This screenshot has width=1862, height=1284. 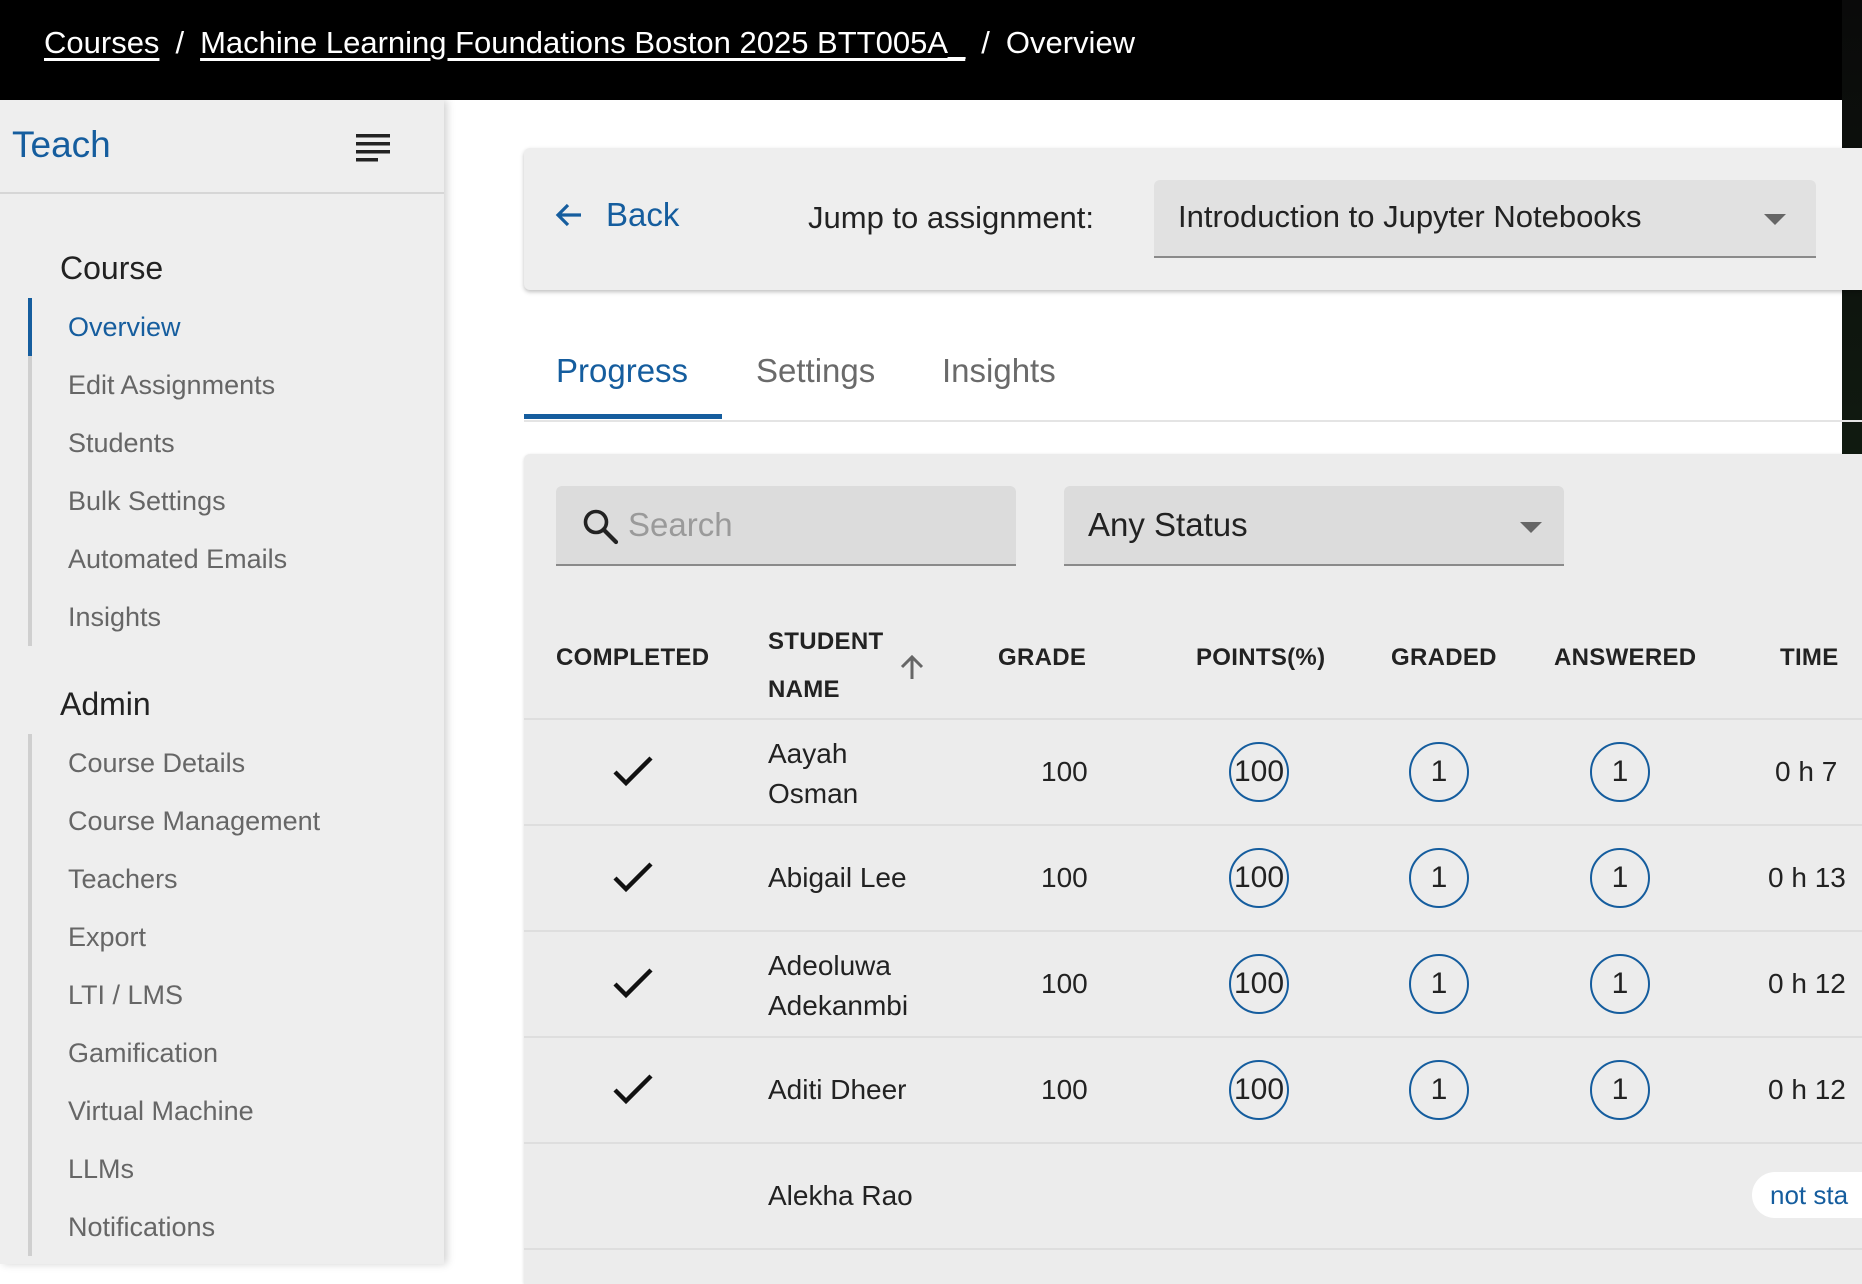 What do you see at coordinates (176, 1053) in the screenshot?
I see `sidebar-item-gamification: Gamification` at bounding box center [176, 1053].